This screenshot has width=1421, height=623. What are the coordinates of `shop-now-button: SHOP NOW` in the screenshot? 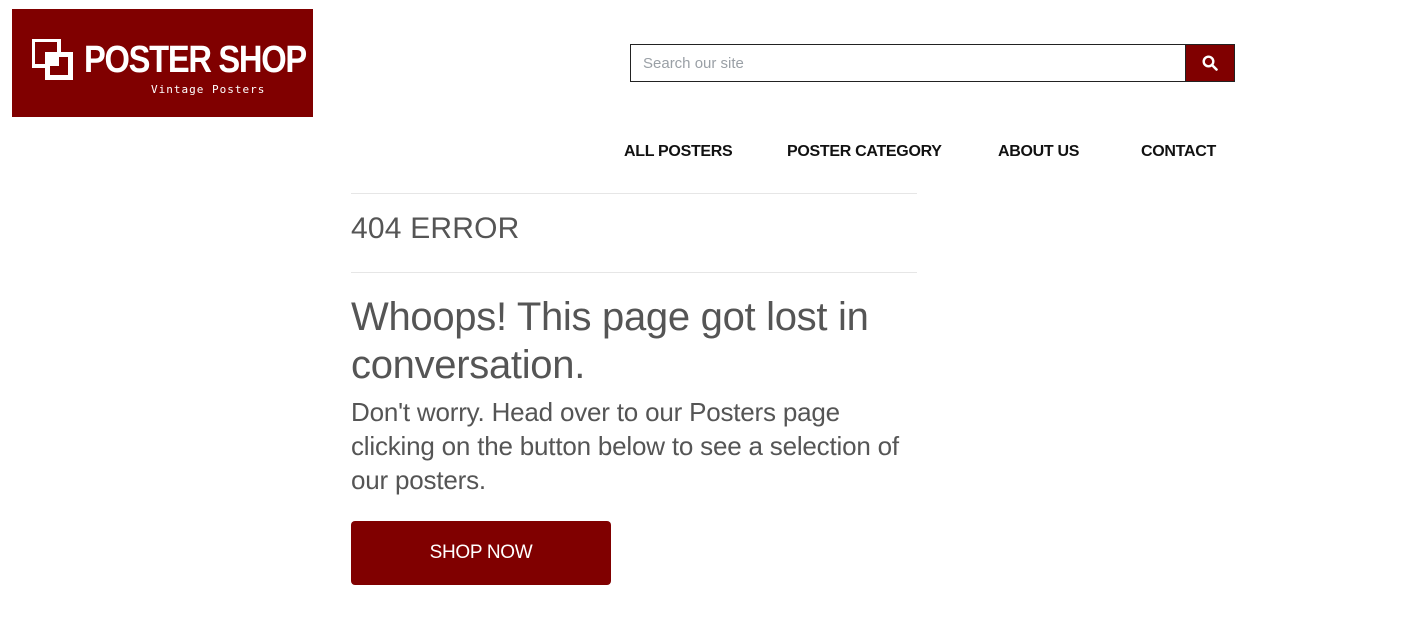 It's located at (481, 553).